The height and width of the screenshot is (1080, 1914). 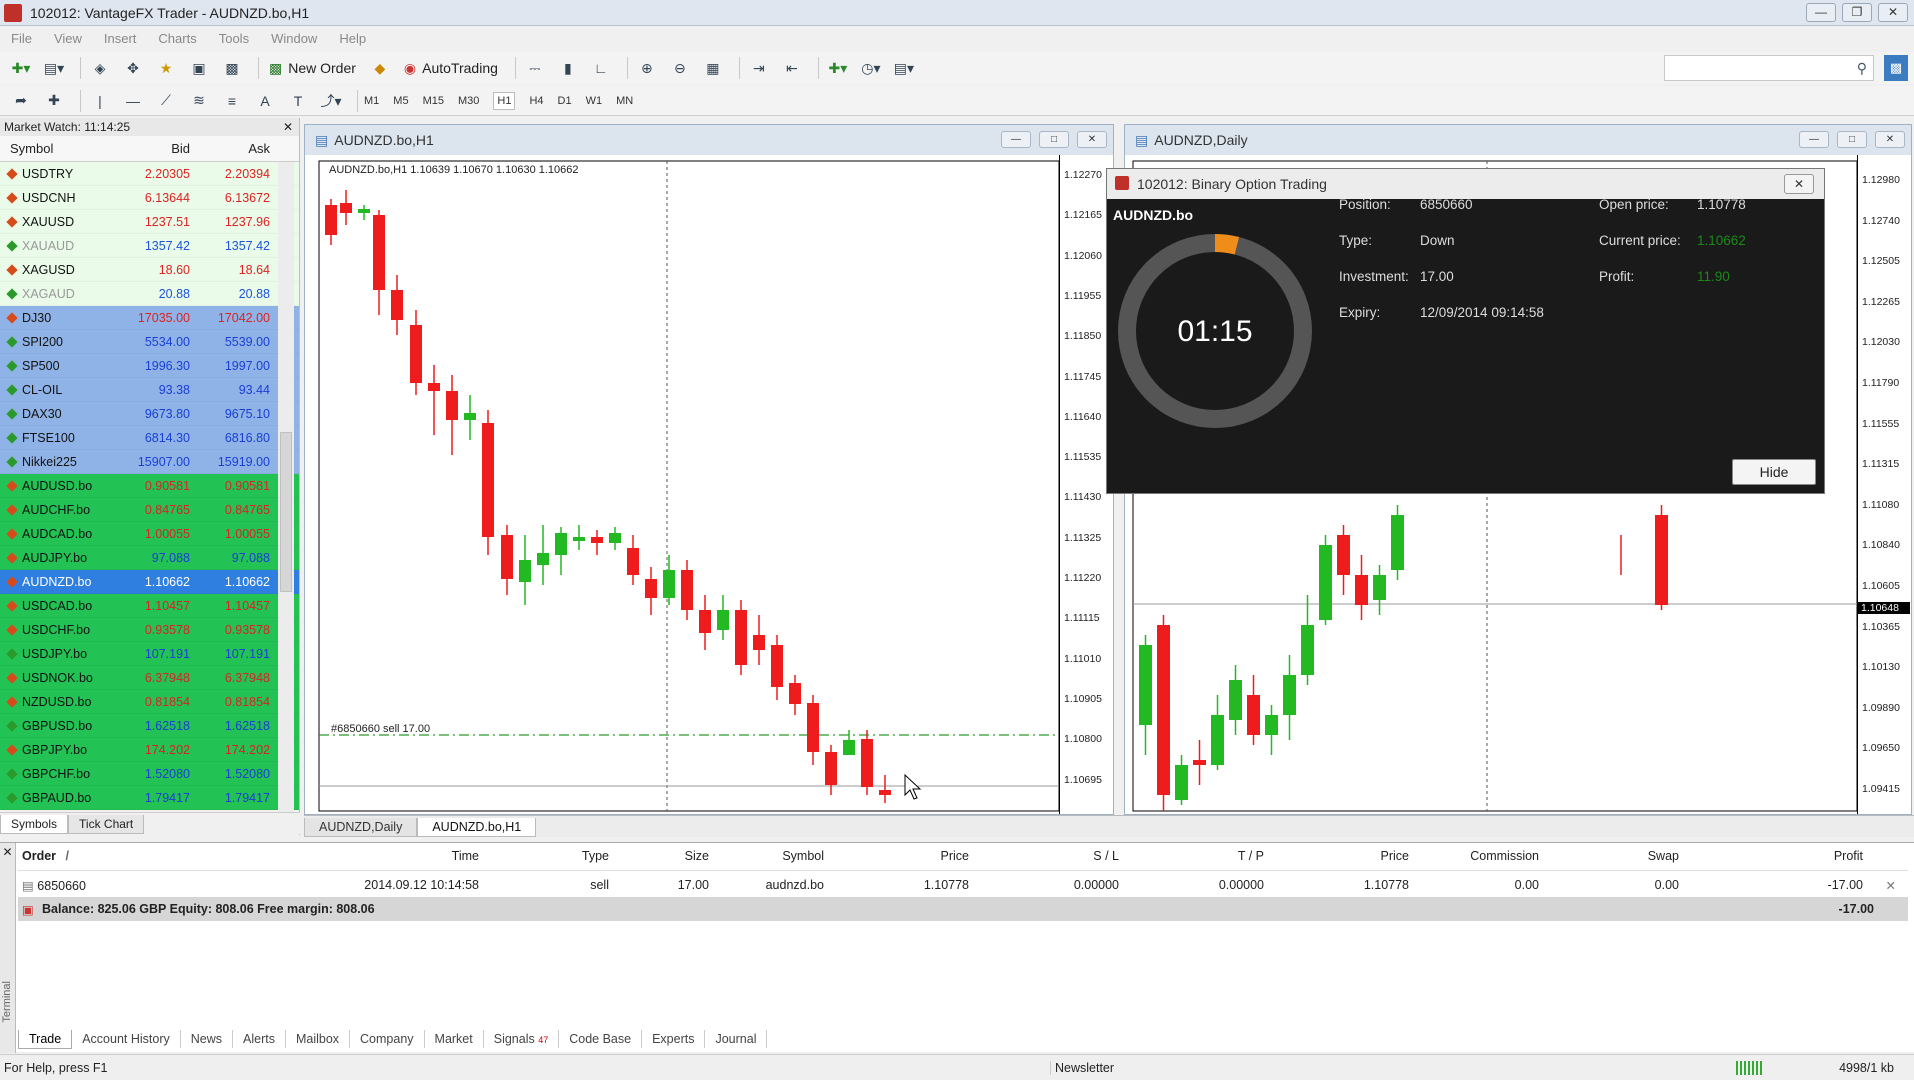 What do you see at coordinates (21, 101) in the screenshot?
I see `cursor-icon: ➦` at bounding box center [21, 101].